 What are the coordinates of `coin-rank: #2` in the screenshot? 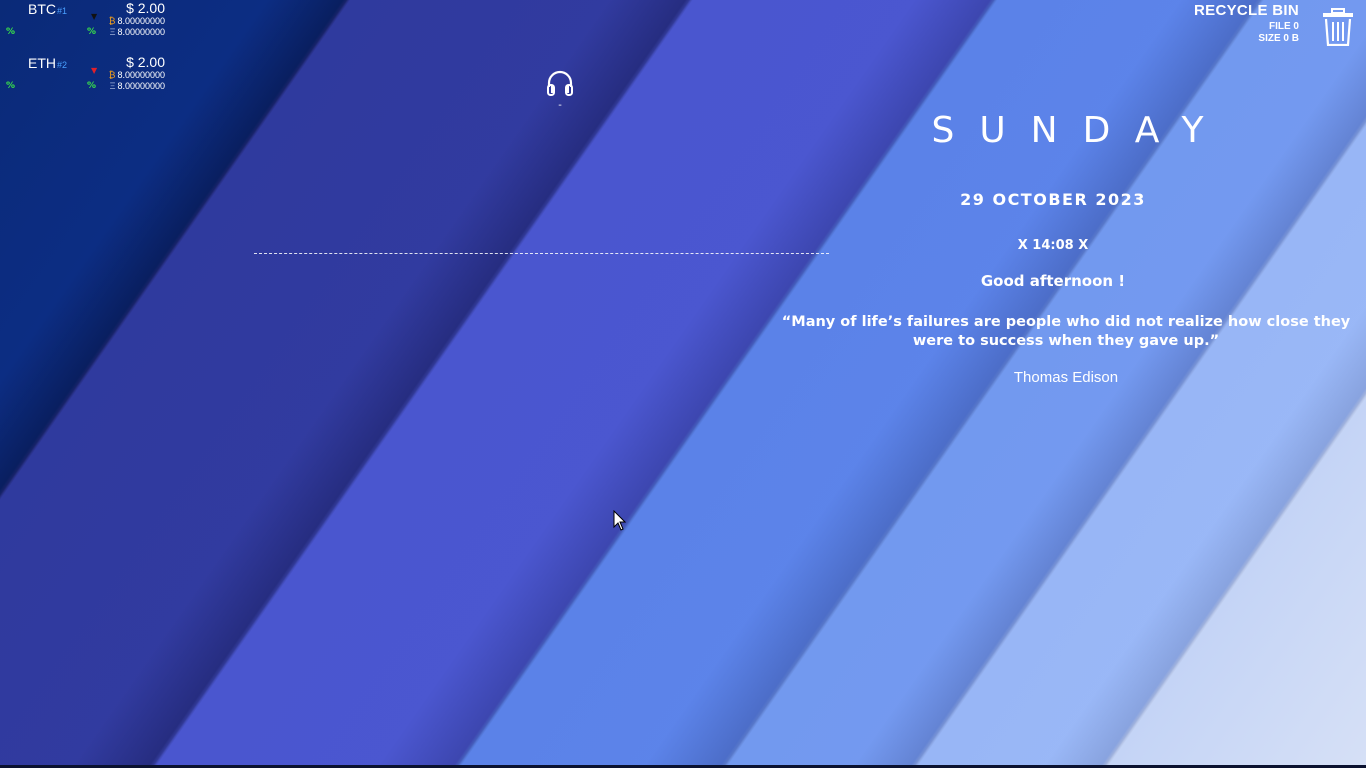 It's located at (62, 65).